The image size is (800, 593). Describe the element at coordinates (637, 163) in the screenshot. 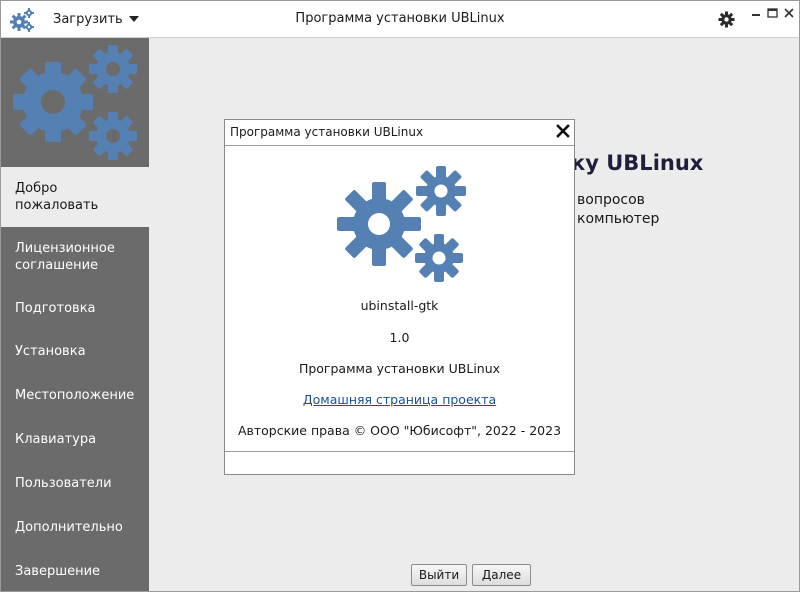

I see `welcome-title: ку UBLinux` at that location.